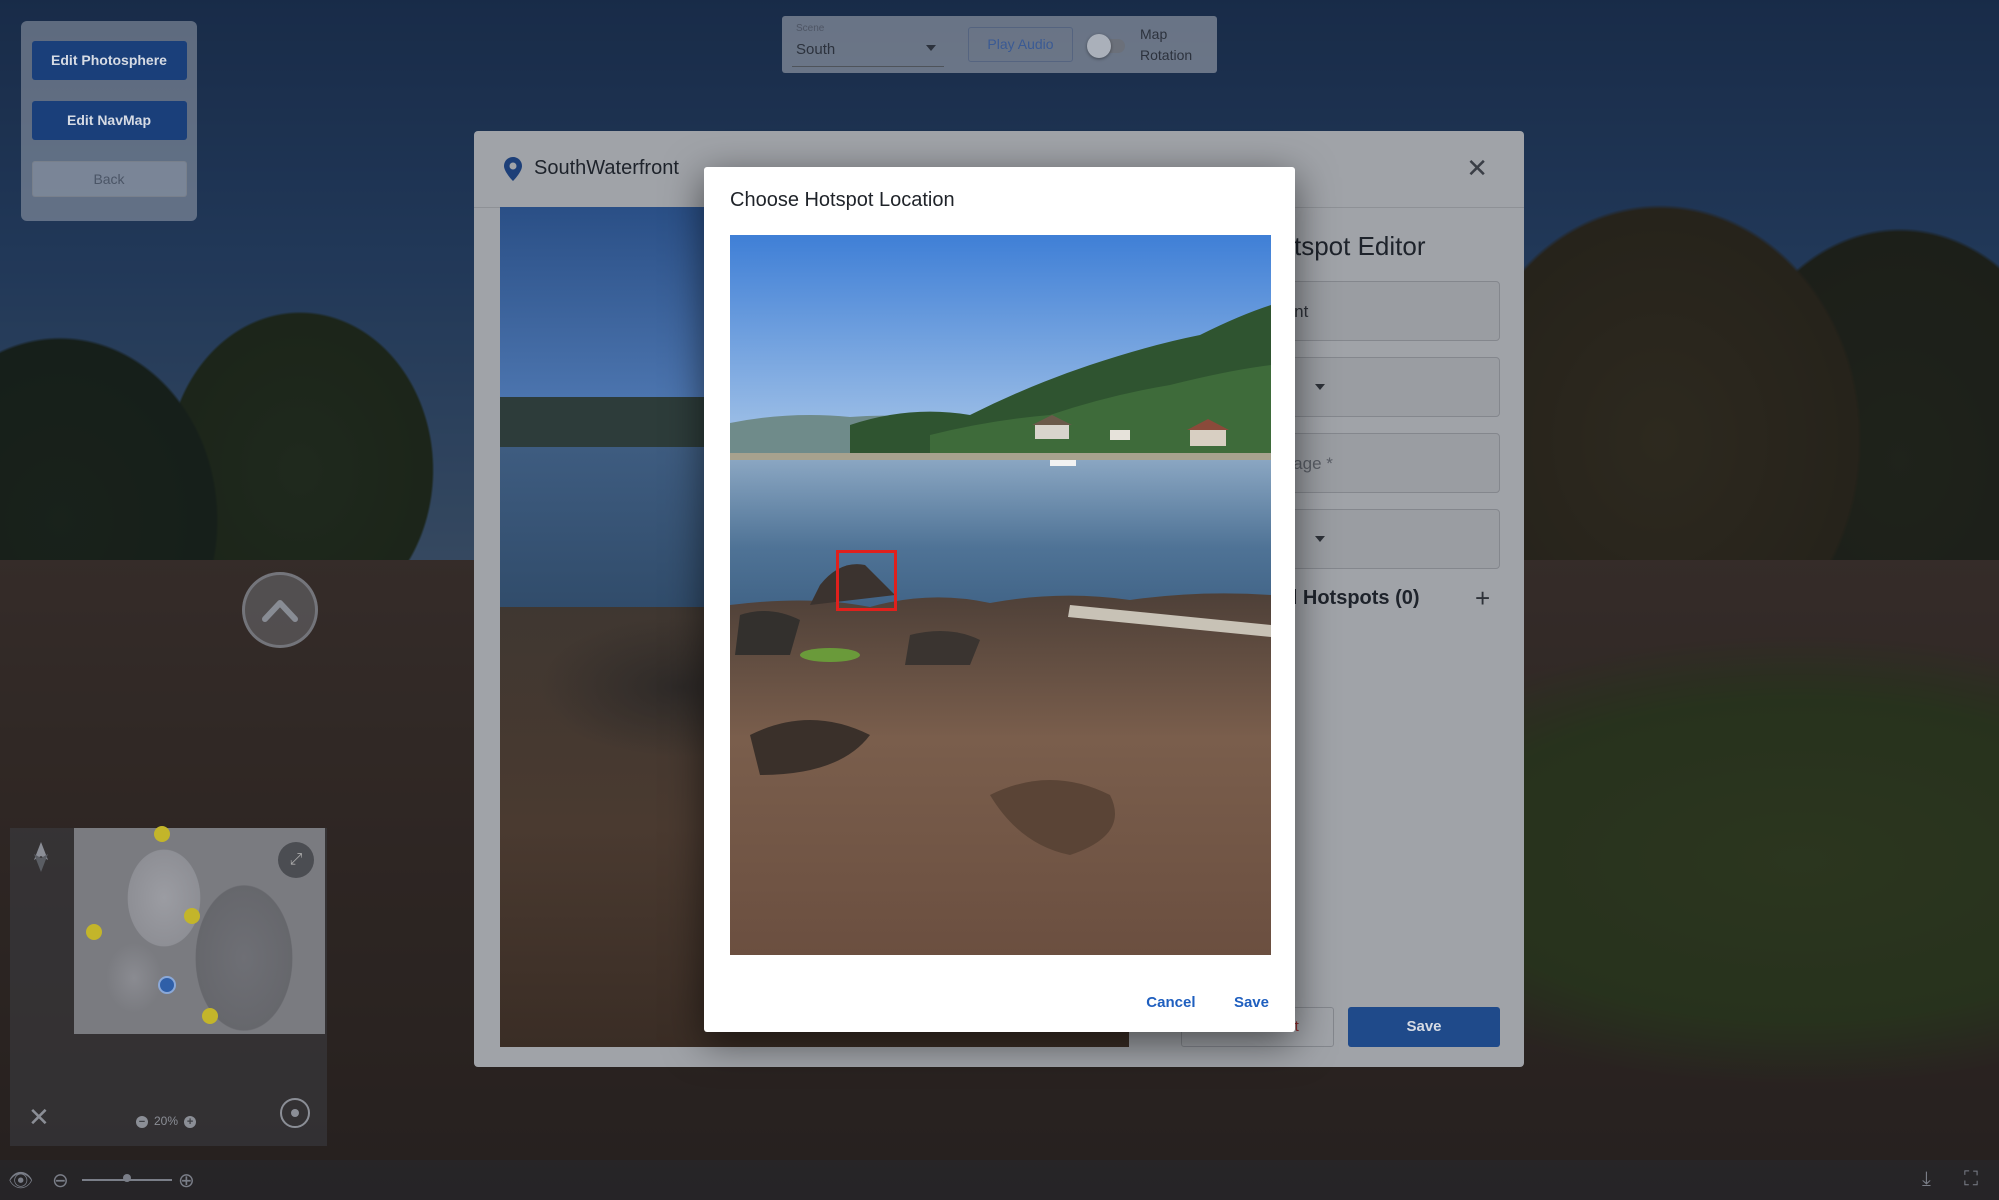 The height and width of the screenshot is (1200, 1999). I want to click on map-rotation-label: Map Rotation, so click(1166, 44).